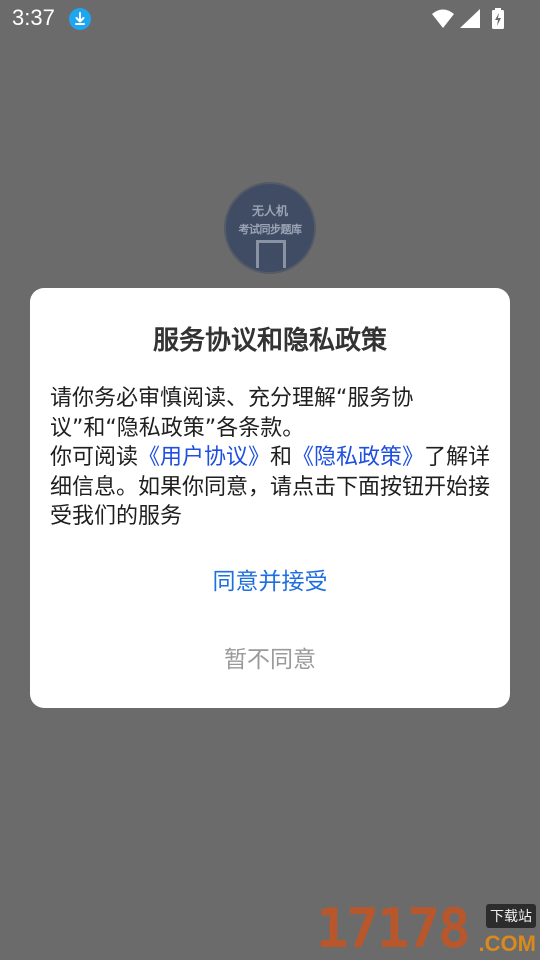 This screenshot has width=540, height=960. Describe the element at coordinates (270, 657) in the screenshot. I see `decline-button: 暂不同意` at that location.